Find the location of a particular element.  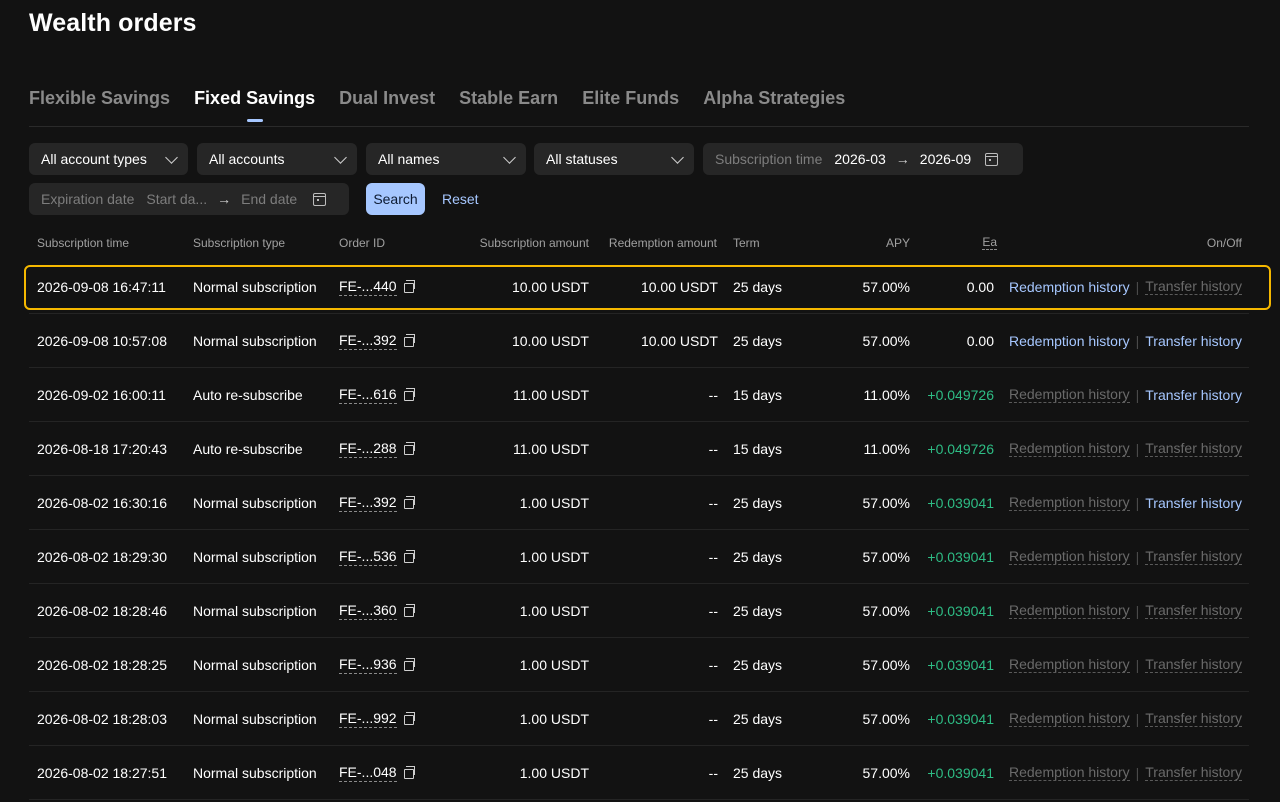

names-select: All names is located at coordinates (446, 159).